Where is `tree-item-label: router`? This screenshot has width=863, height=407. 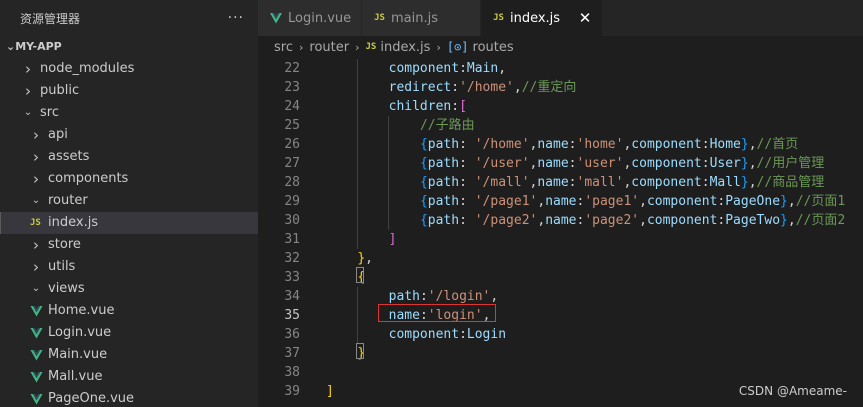
tree-item-label: router is located at coordinates (68, 200).